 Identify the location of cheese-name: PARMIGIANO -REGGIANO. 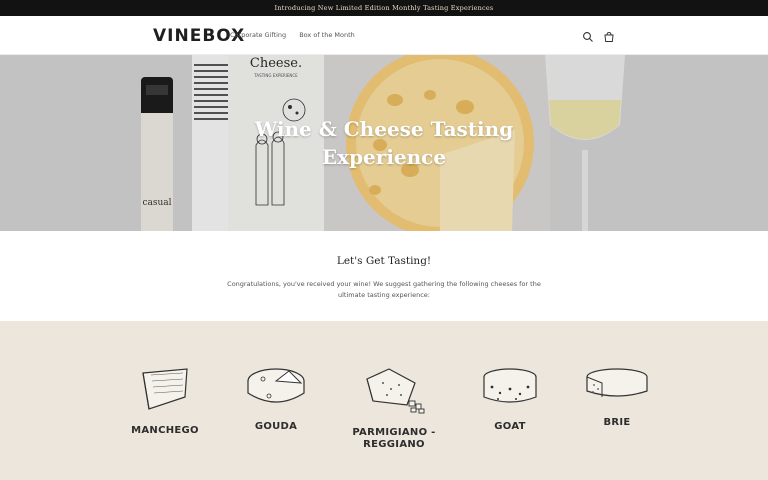
(394, 438).